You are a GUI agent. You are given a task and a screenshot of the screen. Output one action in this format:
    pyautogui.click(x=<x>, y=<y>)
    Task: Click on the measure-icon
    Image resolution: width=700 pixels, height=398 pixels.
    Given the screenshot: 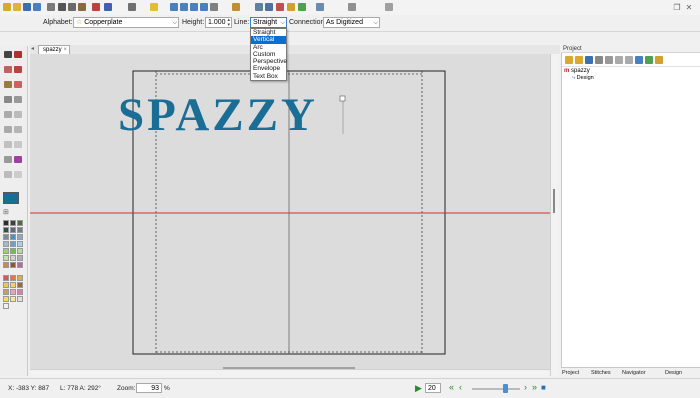 What is the action you would take?
    pyautogui.click(x=259, y=7)
    